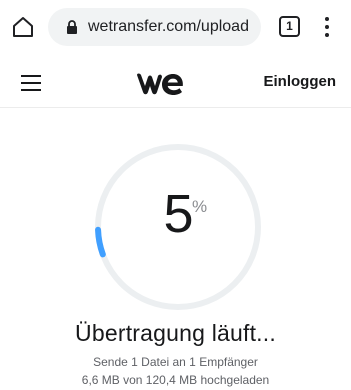 The image size is (351, 390). Describe the element at coordinates (289, 26) in the screenshot. I see `tabs-button: 1` at that location.